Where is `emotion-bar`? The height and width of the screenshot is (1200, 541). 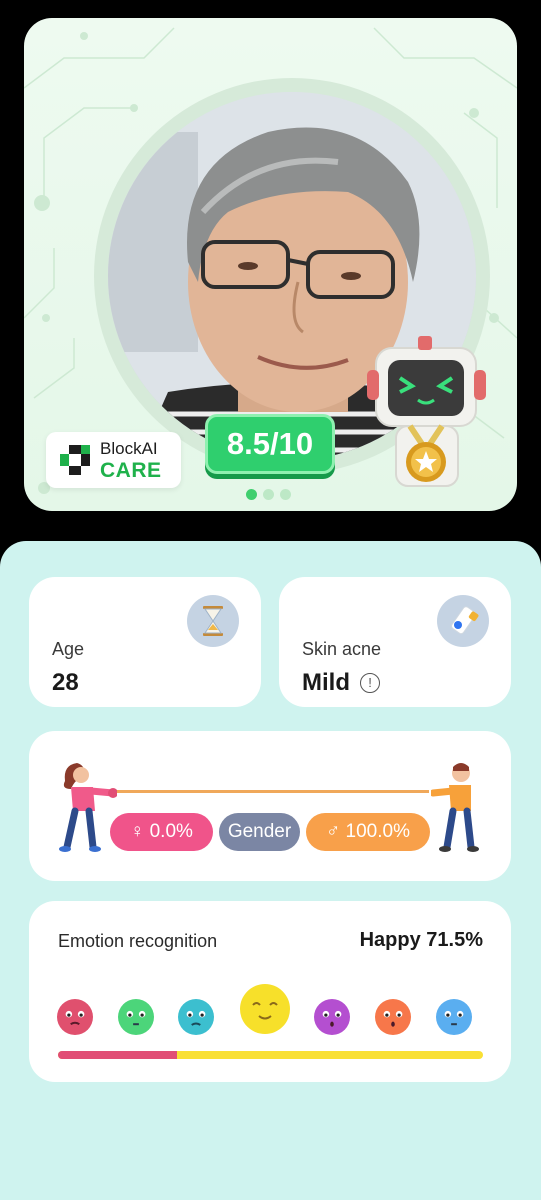 emotion-bar is located at coordinates (270, 1055).